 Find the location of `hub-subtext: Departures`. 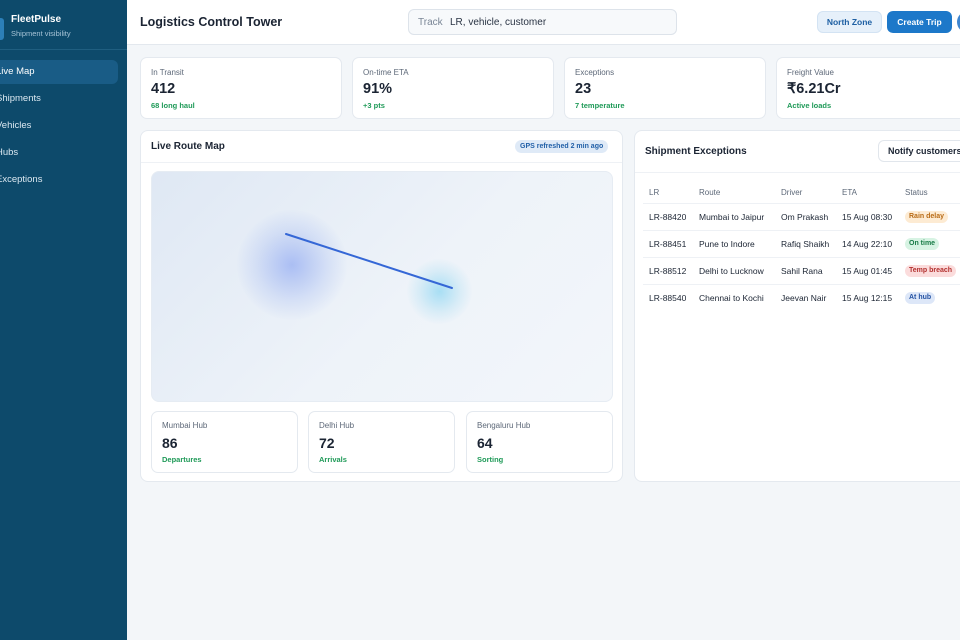

hub-subtext: Departures is located at coordinates (182, 459).